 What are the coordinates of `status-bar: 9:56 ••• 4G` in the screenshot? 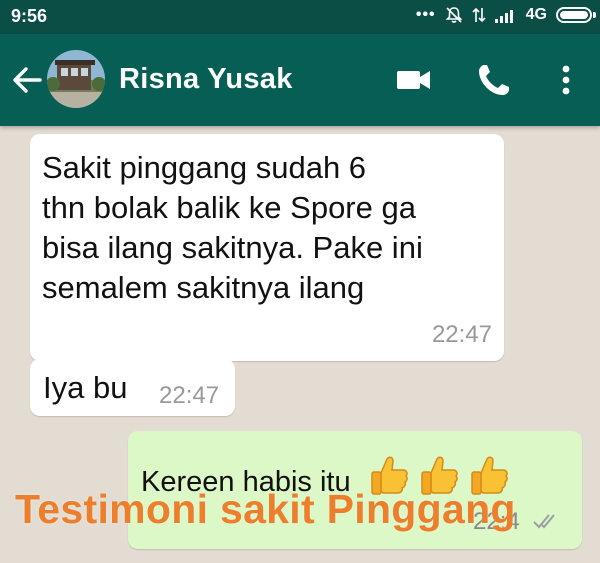 It's located at (300, 17).